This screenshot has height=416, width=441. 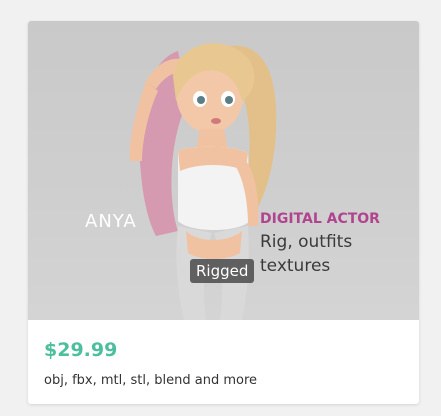 I want to click on actor-description-line: textures, so click(x=295, y=266).